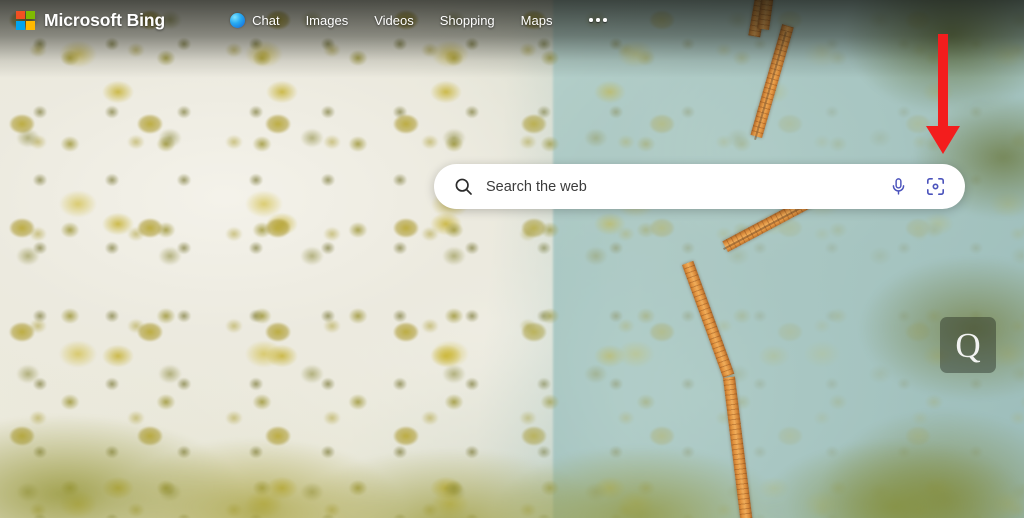  I want to click on nav-item-label: Maps, so click(536, 20).